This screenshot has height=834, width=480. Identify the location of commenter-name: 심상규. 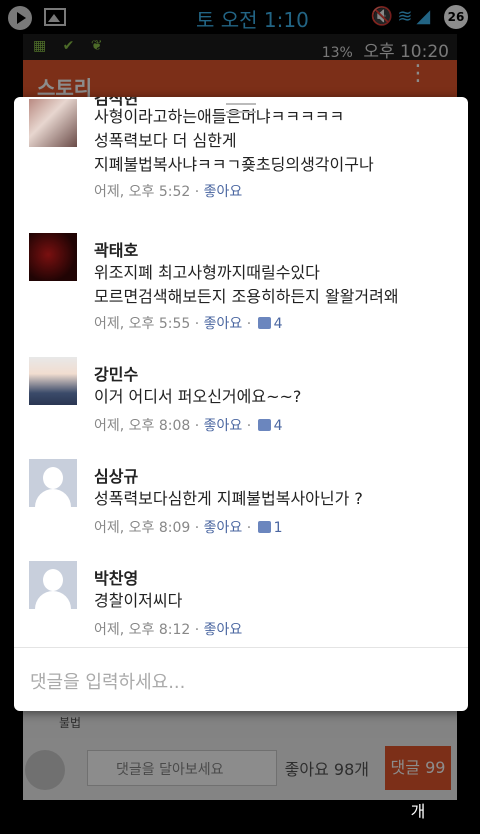
(116, 475).